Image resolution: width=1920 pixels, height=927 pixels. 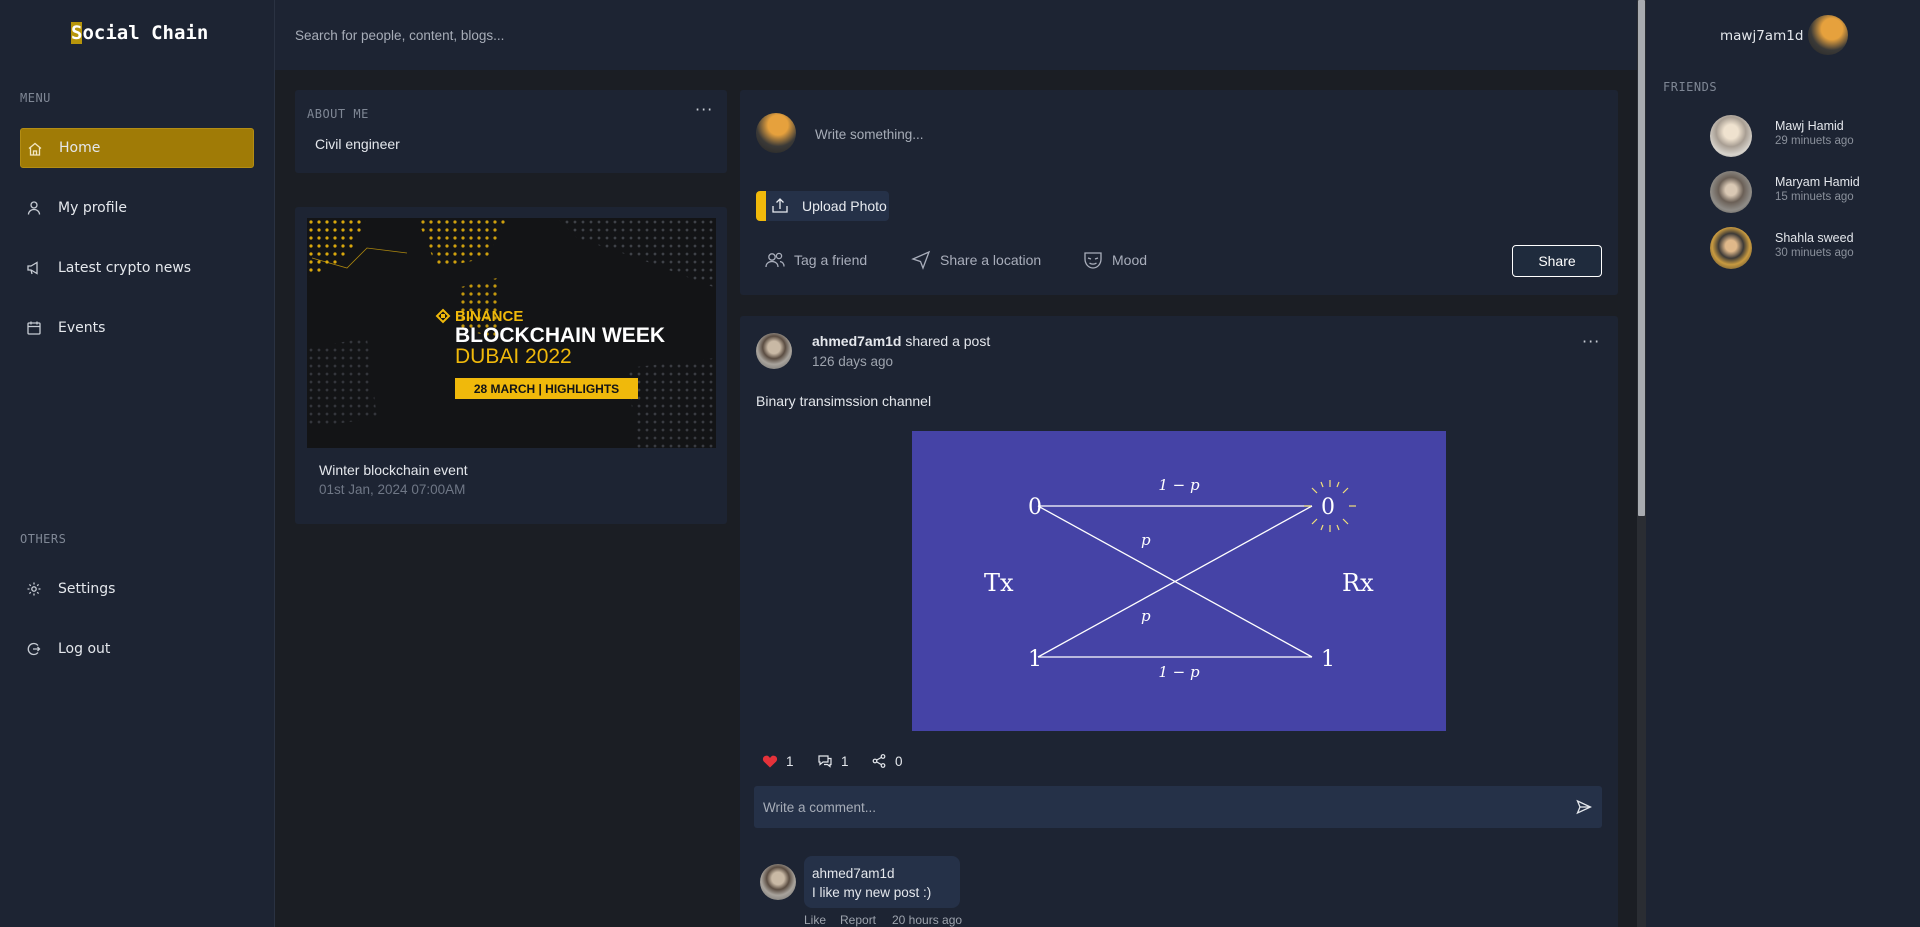 What do you see at coordinates (511, 131) in the screenshot?
I see `about-me-card: ABOUT ME ··· Civil engineer` at bounding box center [511, 131].